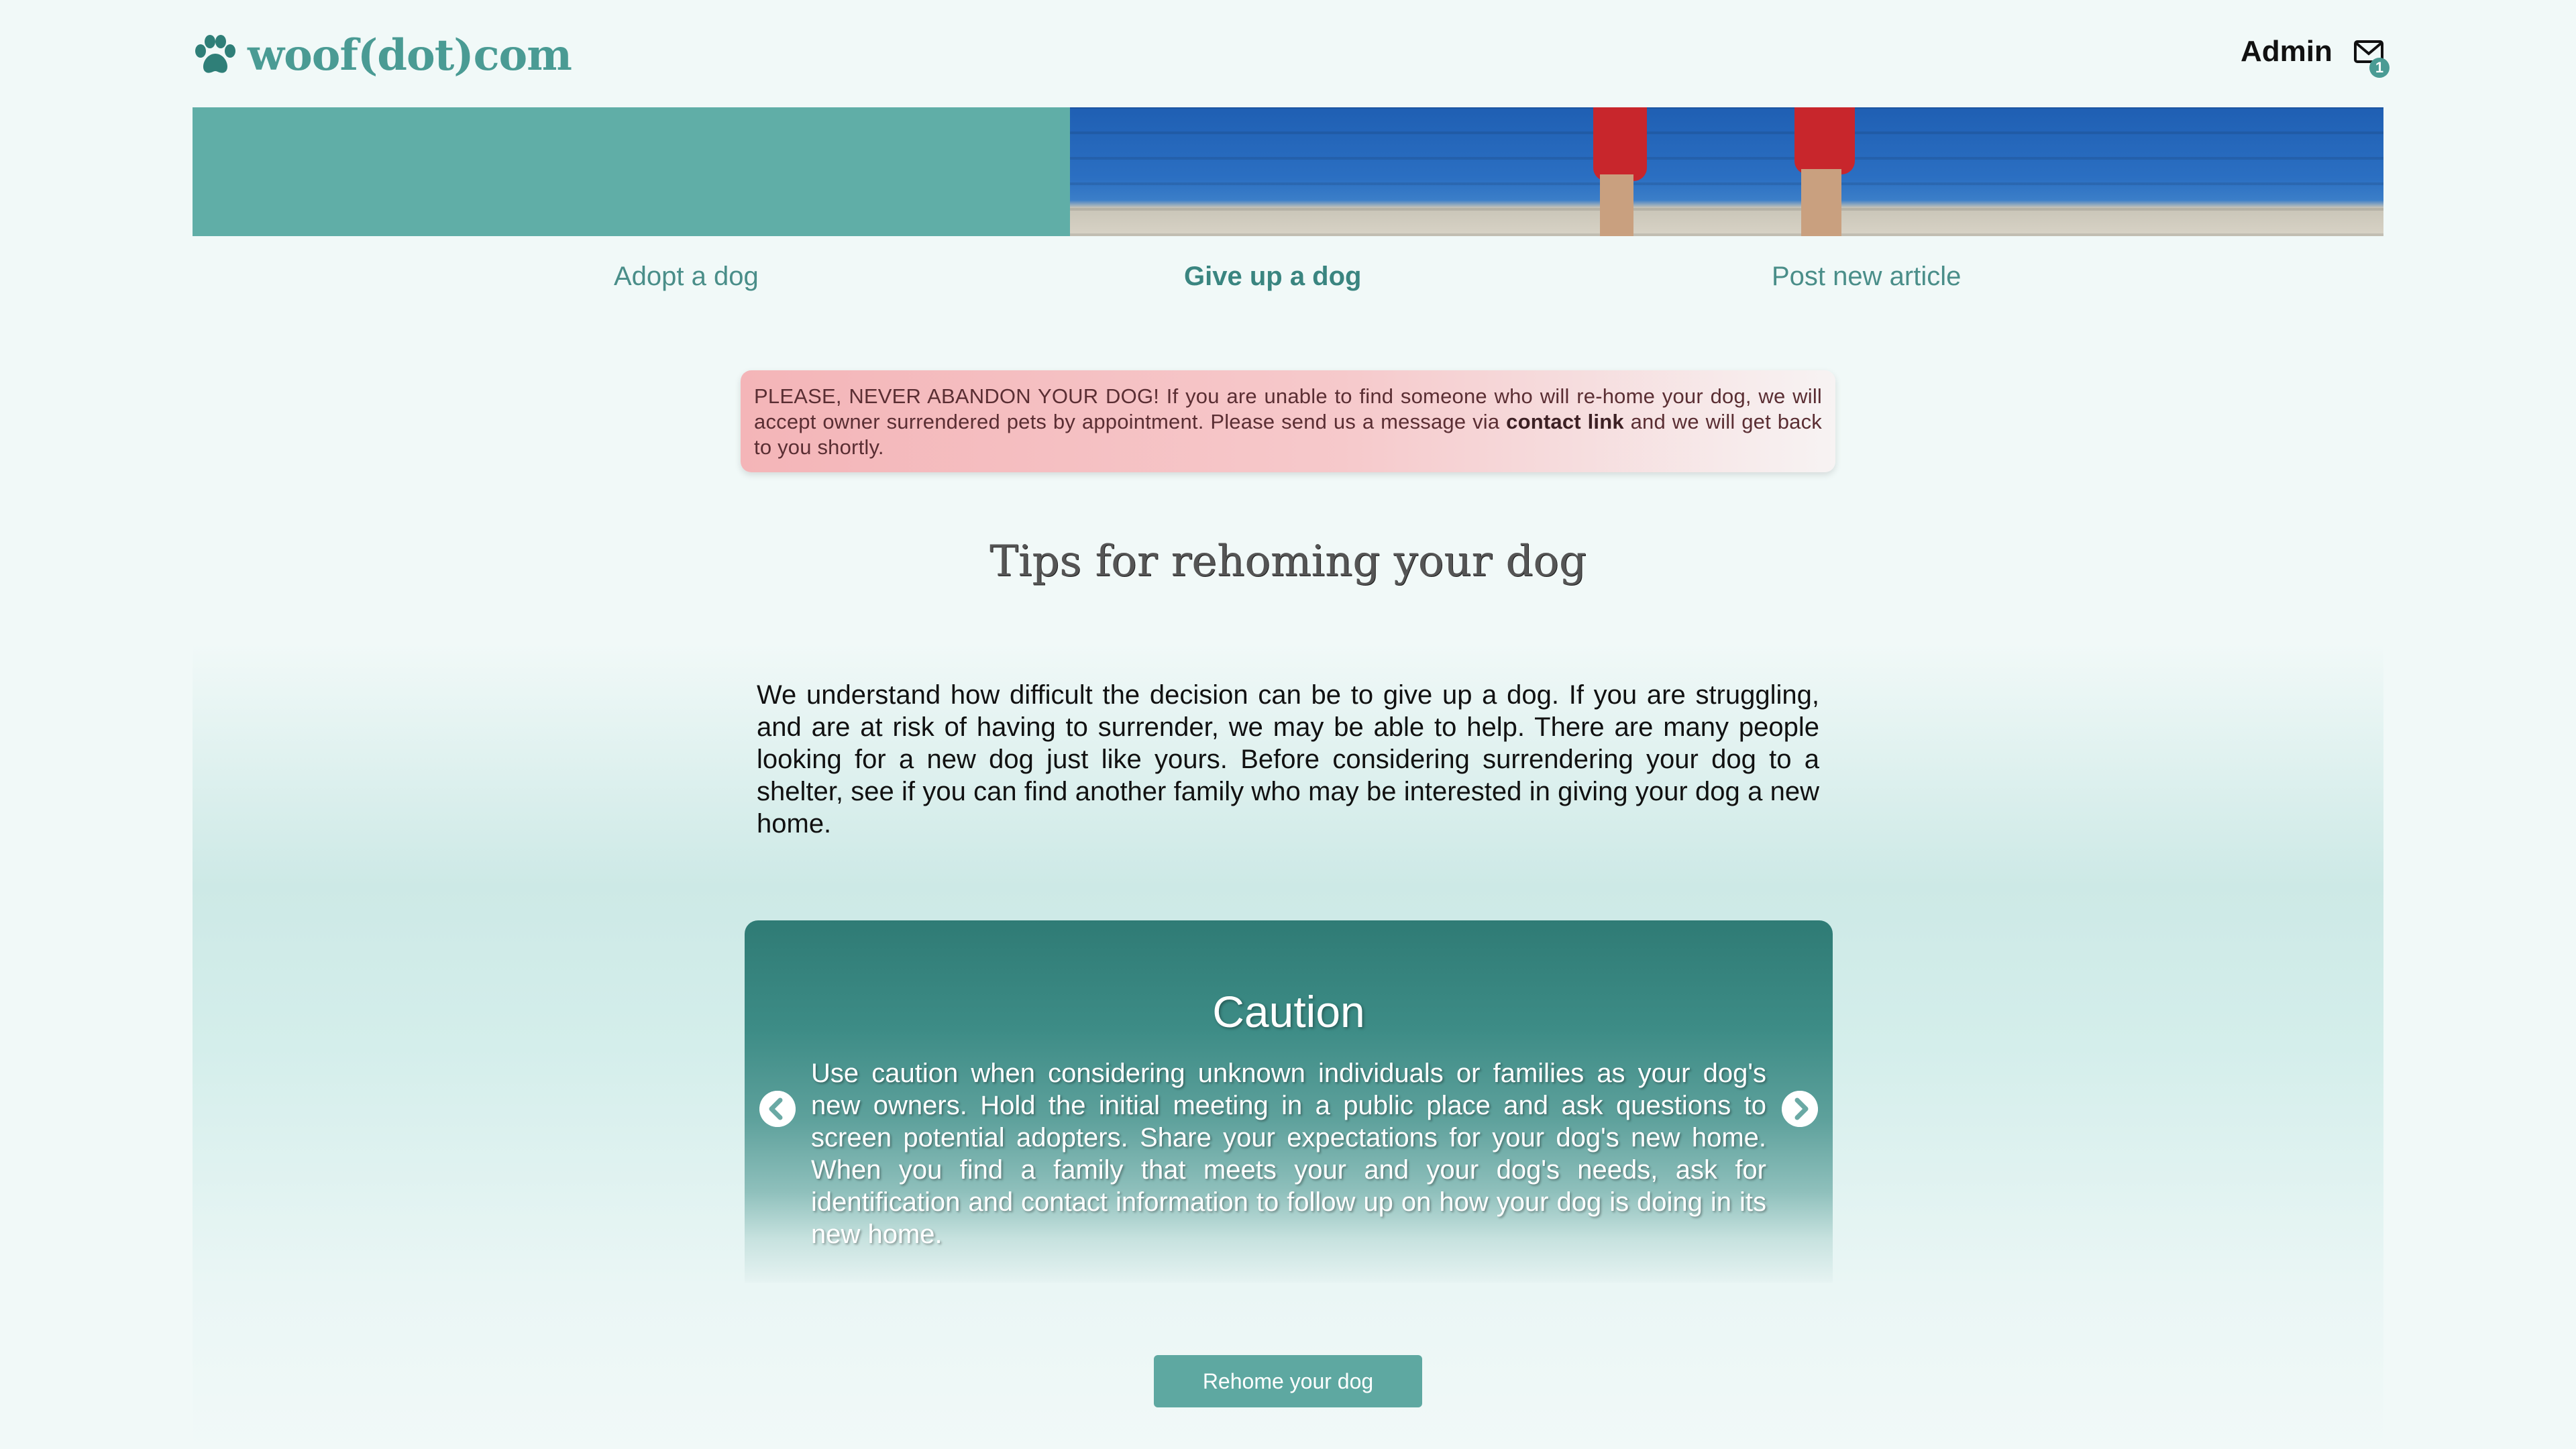 Image resolution: width=2576 pixels, height=1449 pixels. What do you see at coordinates (215, 54) in the screenshot?
I see `paw-icon` at bounding box center [215, 54].